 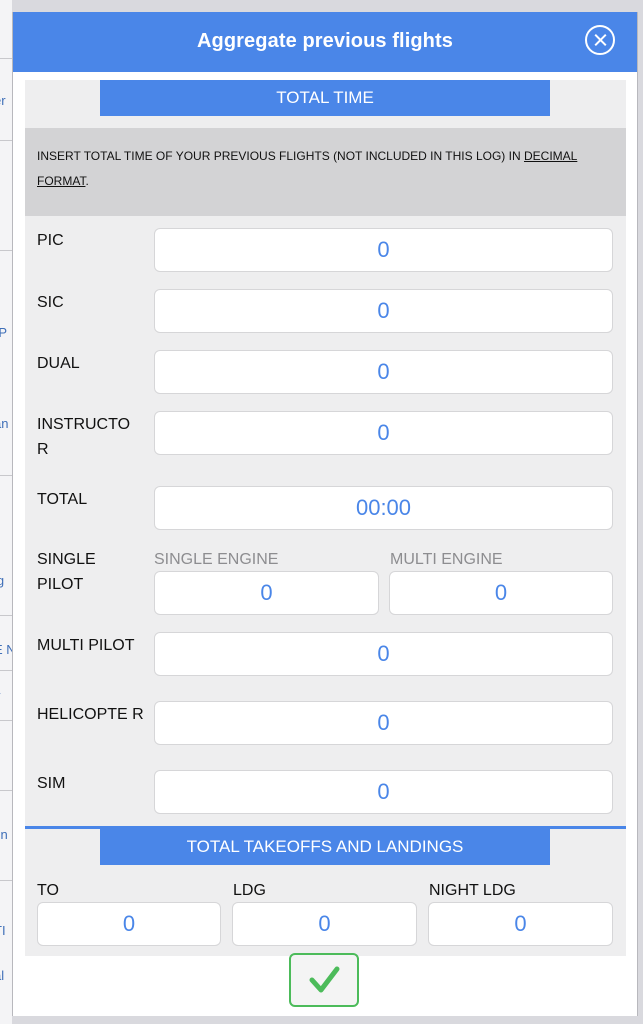 I want to click on modal-header: Aggregate previous flights, so click(x=325, y=42).